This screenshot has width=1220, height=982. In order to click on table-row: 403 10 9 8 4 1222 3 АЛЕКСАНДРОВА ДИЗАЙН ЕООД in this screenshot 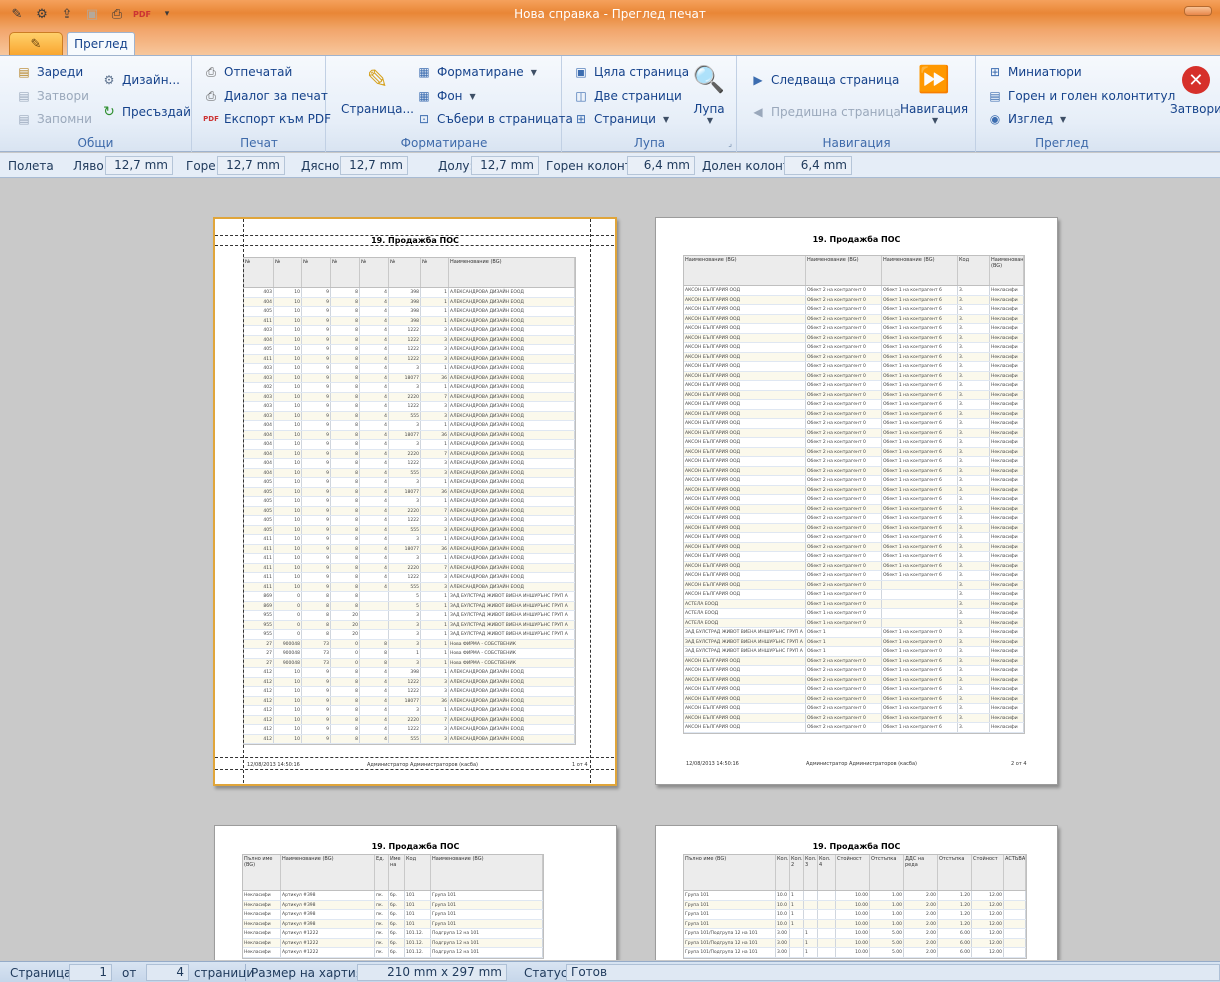, I will do `click(409, 331)`.